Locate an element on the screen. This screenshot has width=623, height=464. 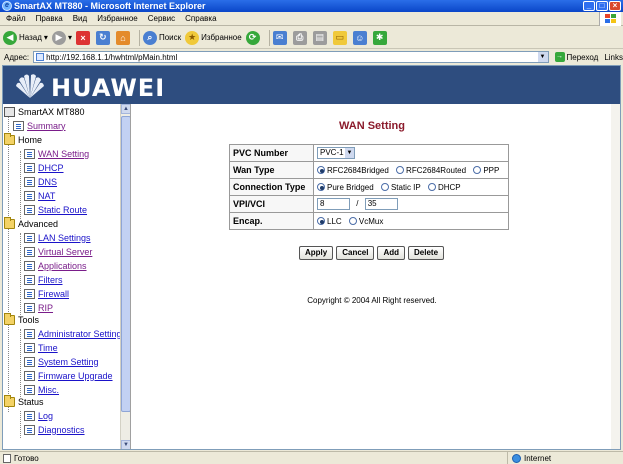
tree-item-administrator-setting: Administrator Setting is located at coordinates (73, 333).